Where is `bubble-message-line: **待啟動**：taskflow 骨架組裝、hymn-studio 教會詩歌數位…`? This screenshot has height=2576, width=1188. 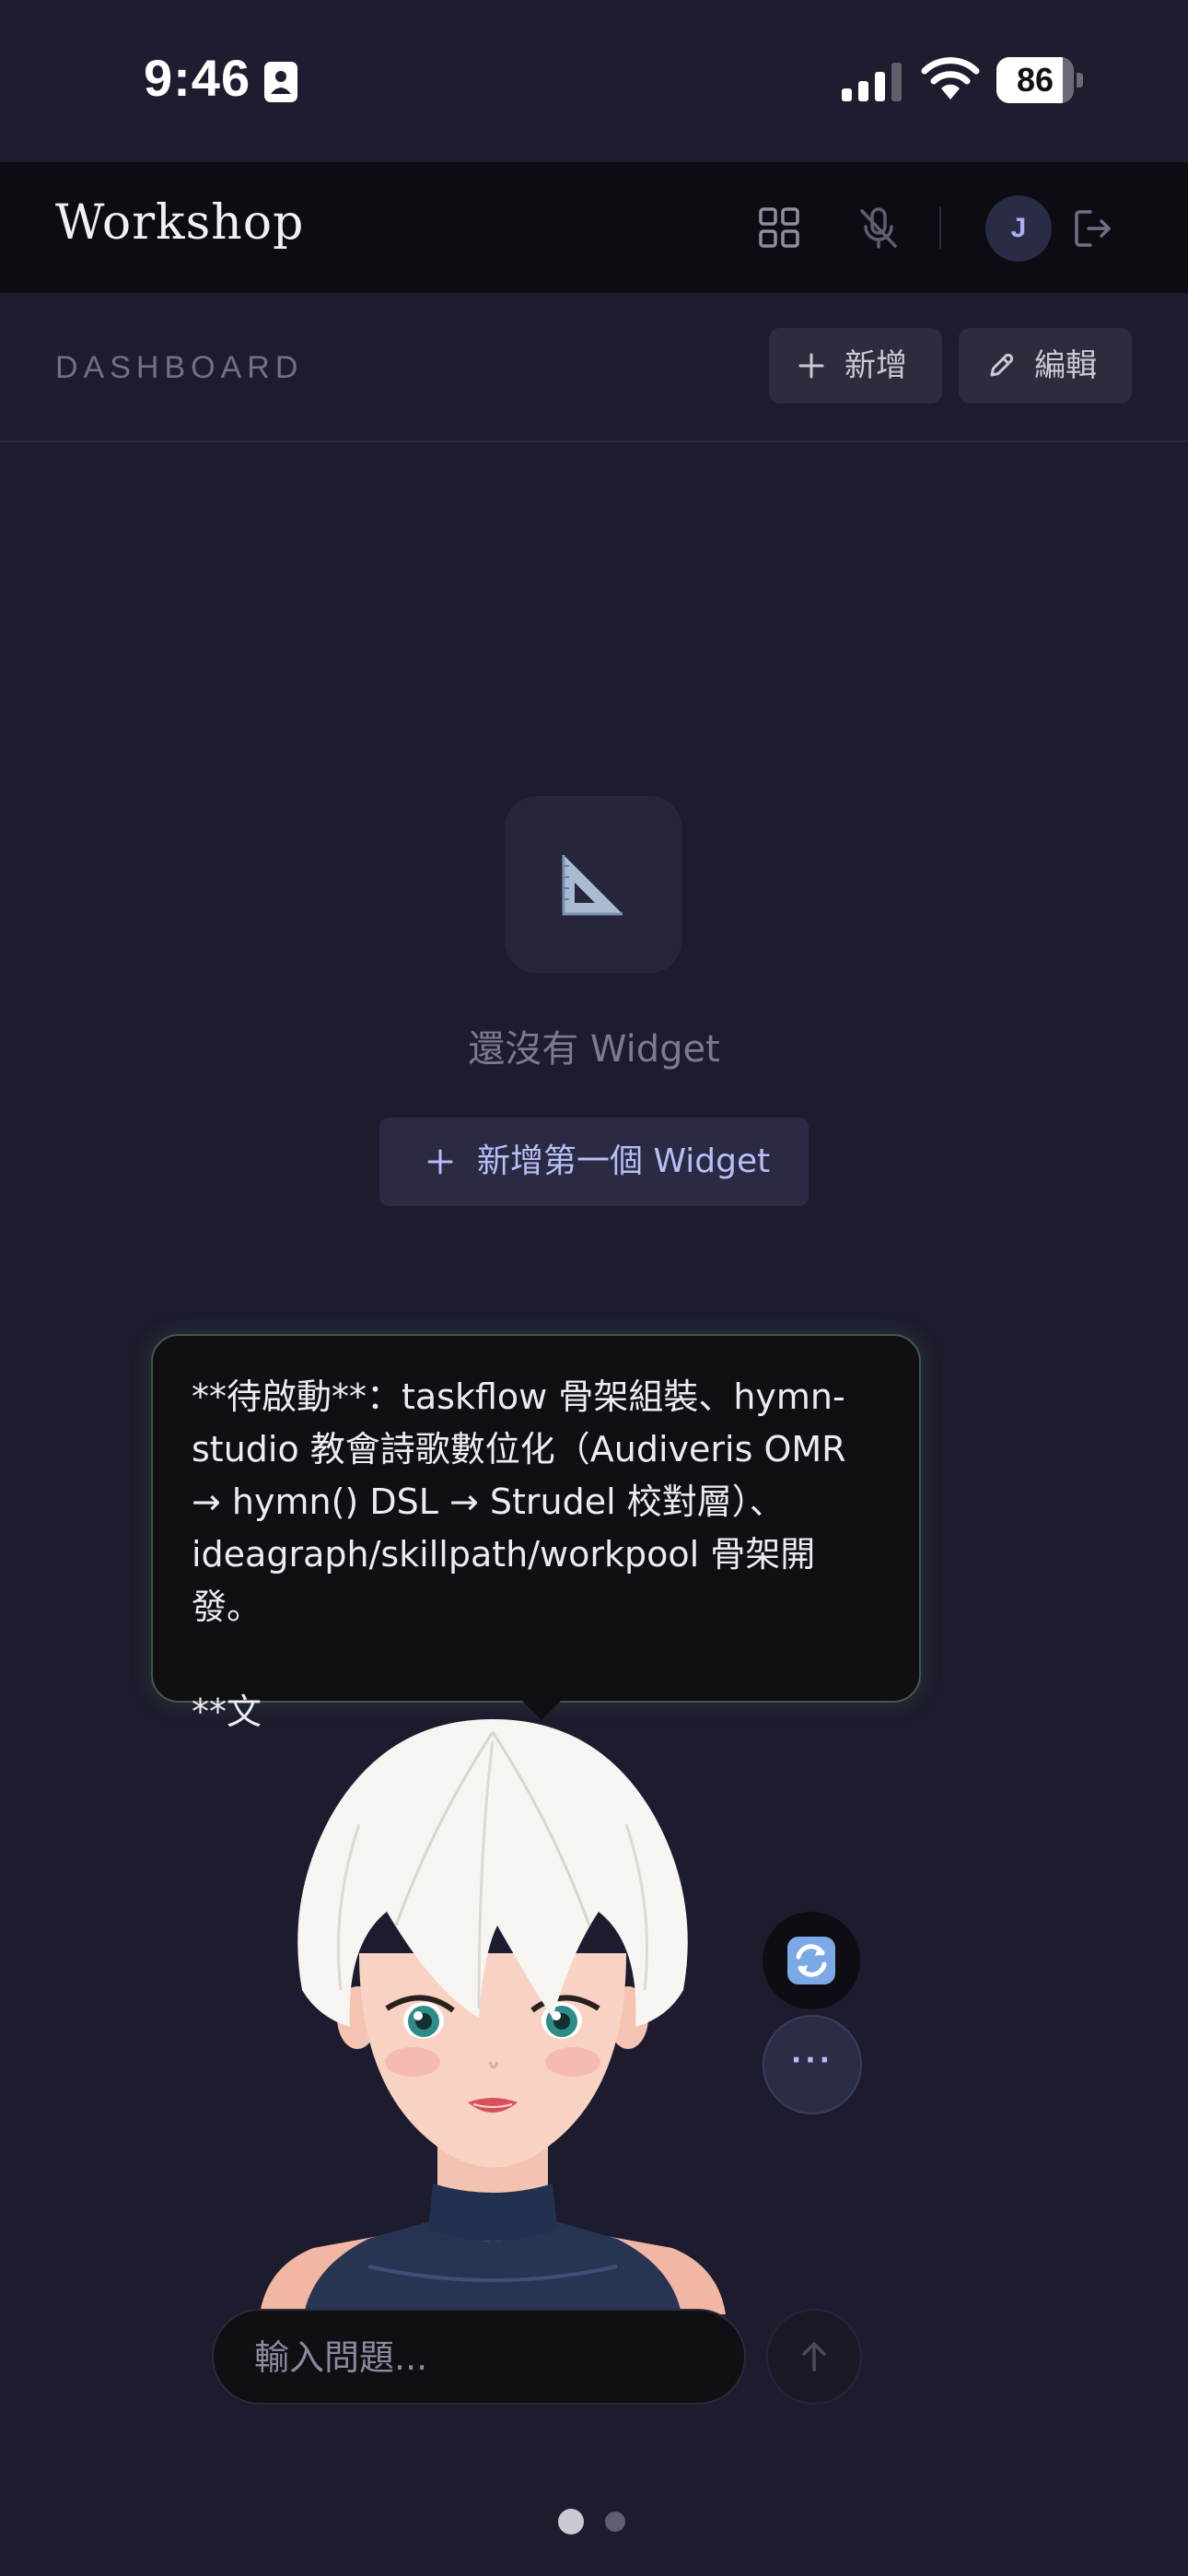 bubble-message-line: **待啟動**：taskflow 骨架組裝、hymn-studio 教會詩歌數位… is located at coordinates (519, 1501).